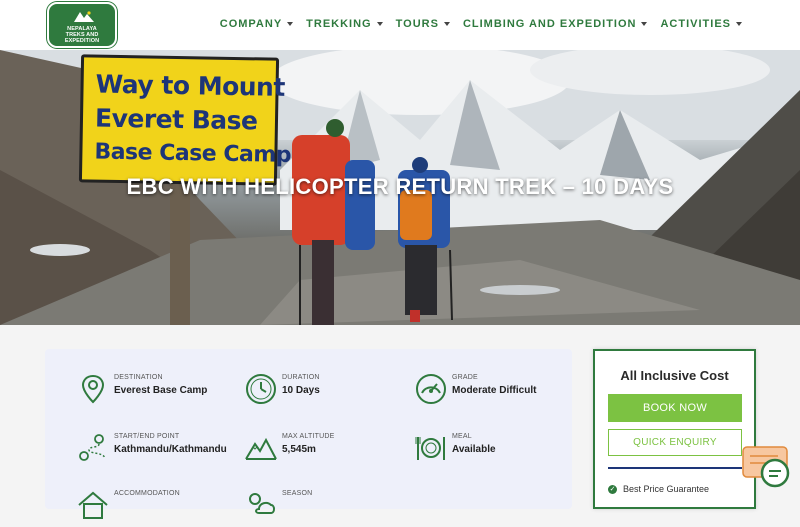  Describe the element at coordinates (147, 493) in the screenshot. I see `fact-label: ACCOMMODATION` at that location.